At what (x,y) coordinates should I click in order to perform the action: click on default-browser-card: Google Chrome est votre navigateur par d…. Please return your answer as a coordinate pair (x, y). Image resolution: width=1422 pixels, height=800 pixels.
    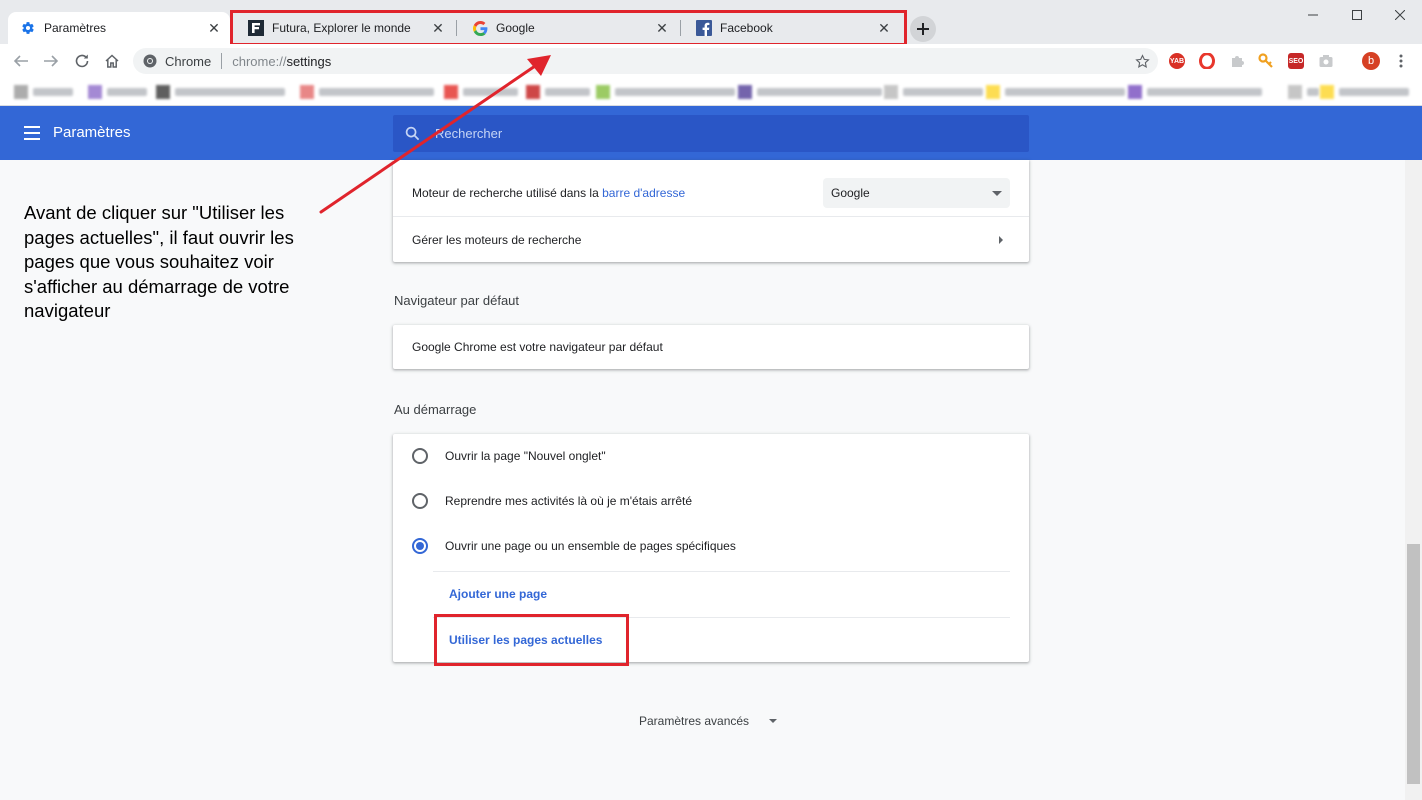
    Looking at the image, I should click on (711, 347).